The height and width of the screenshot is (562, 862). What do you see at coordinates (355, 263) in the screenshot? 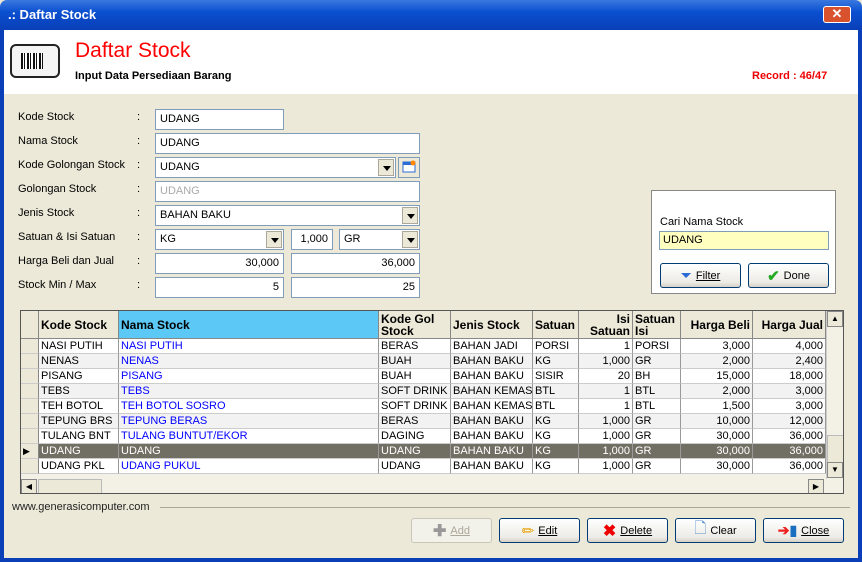
I see `harga-jual-input: 36,000` at bounding box center [355, 263].